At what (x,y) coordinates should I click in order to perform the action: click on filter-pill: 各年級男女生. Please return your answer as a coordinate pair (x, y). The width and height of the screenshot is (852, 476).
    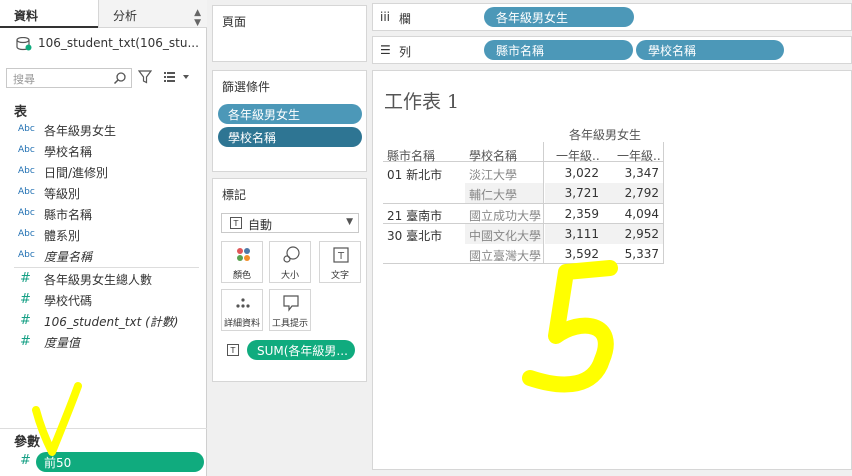
    Looking at the image, I should click on (290, 114).